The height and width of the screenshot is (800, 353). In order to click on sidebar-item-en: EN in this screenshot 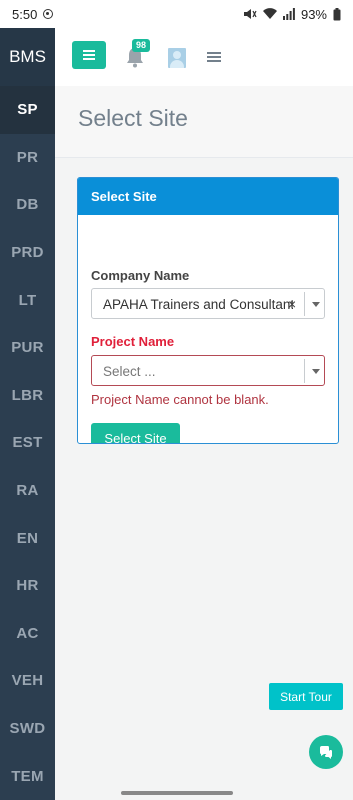, I will do `click(27, 538)`.